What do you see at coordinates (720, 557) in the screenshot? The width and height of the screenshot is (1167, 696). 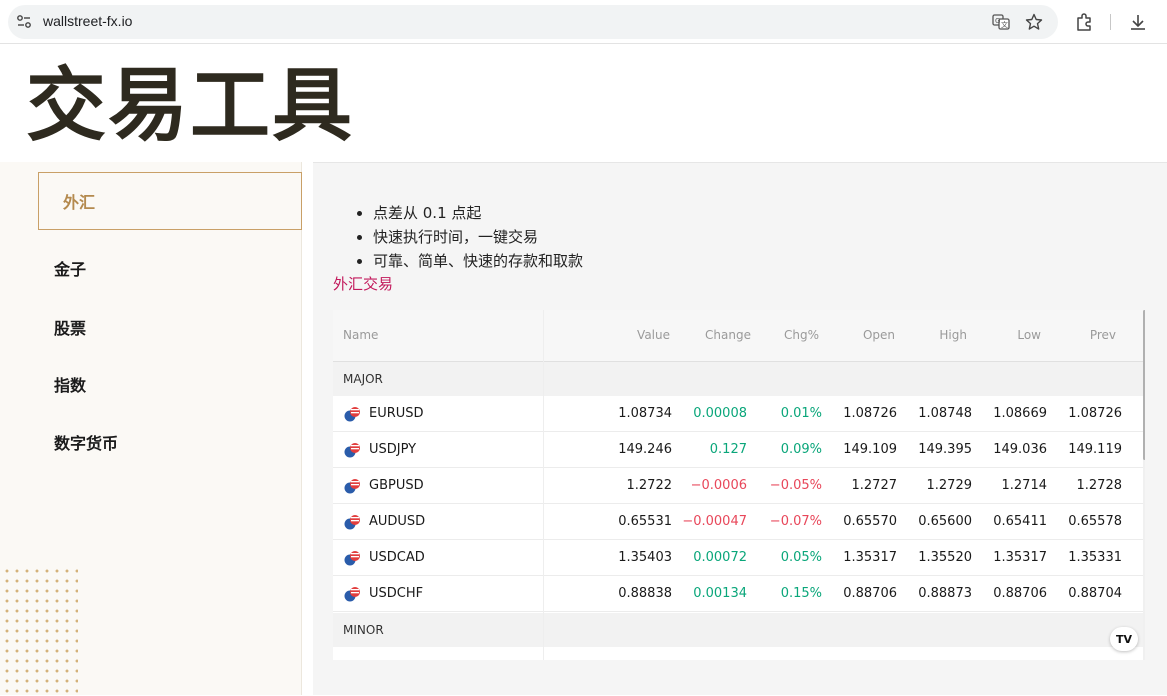 I see `change-cell: 0.00072` at bounding box center [720, 557].